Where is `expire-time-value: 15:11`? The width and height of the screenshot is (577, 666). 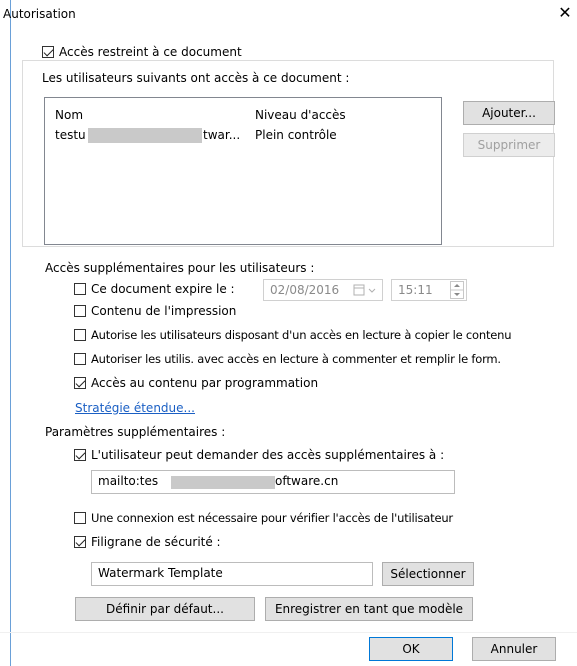
expire-time-value: 15:11 is located at coordinates (415, 290).